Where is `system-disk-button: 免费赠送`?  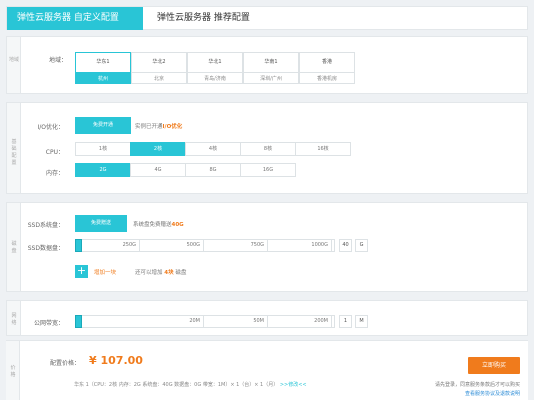
system-disk-button: 免费赠送 is located at coordinates (101, 223).